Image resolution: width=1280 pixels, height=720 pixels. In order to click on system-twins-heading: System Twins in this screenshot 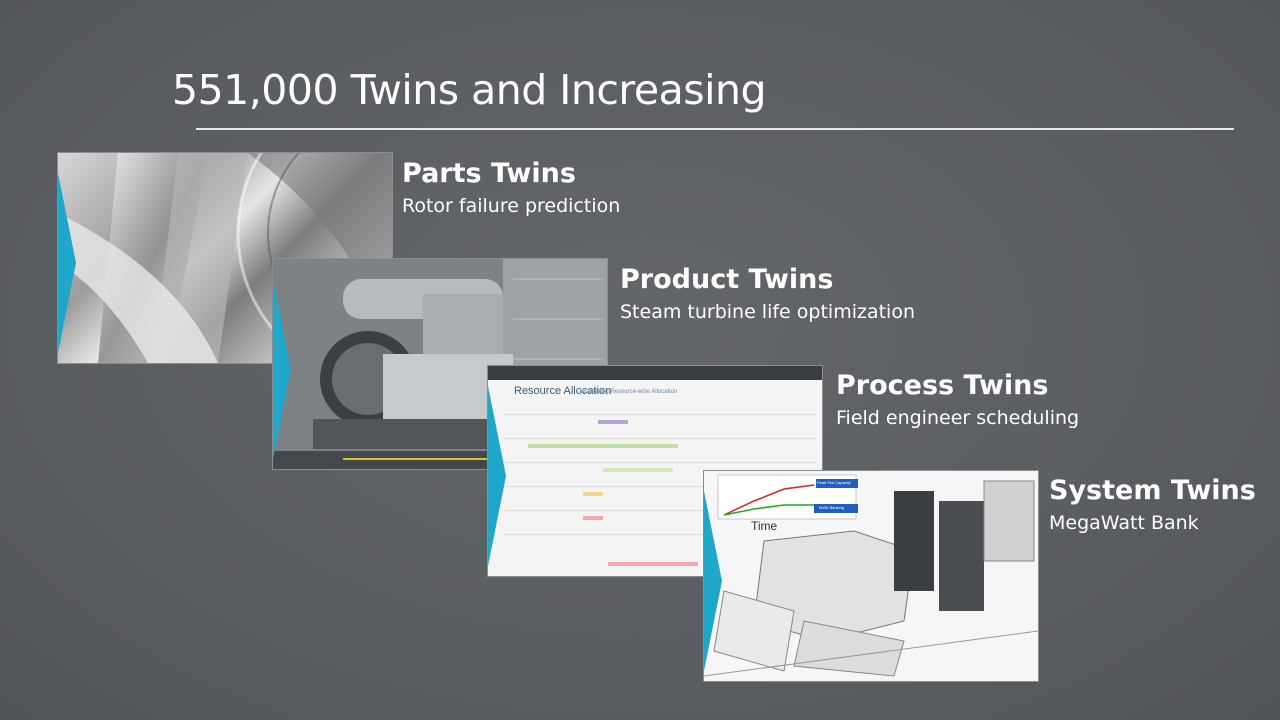, I will do `click(1152, 490)`.